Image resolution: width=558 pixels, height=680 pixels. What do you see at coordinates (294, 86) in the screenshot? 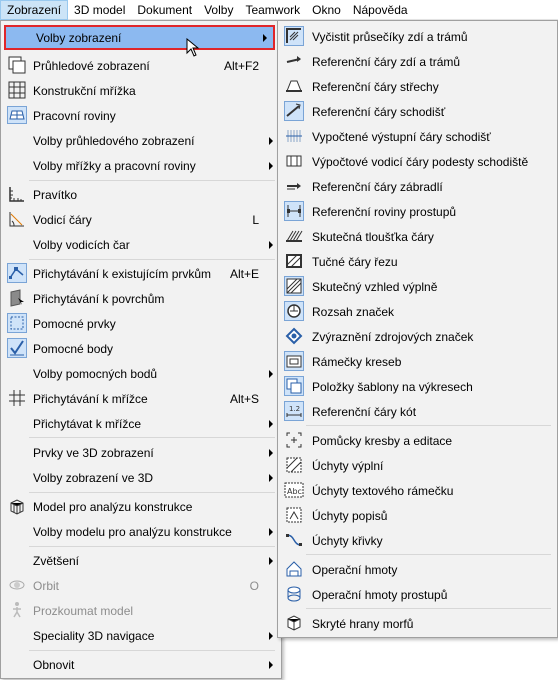
I see `roof-ref-lines-icon` at bounding box center [294, 86].